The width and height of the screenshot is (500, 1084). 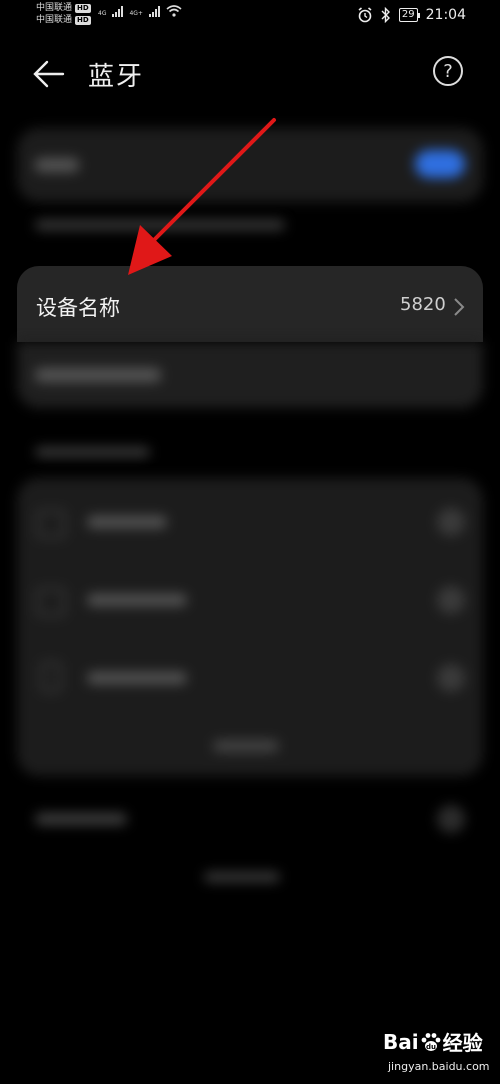 I want to click on device-name-label: 设备名称, so click(x=78, y=308).